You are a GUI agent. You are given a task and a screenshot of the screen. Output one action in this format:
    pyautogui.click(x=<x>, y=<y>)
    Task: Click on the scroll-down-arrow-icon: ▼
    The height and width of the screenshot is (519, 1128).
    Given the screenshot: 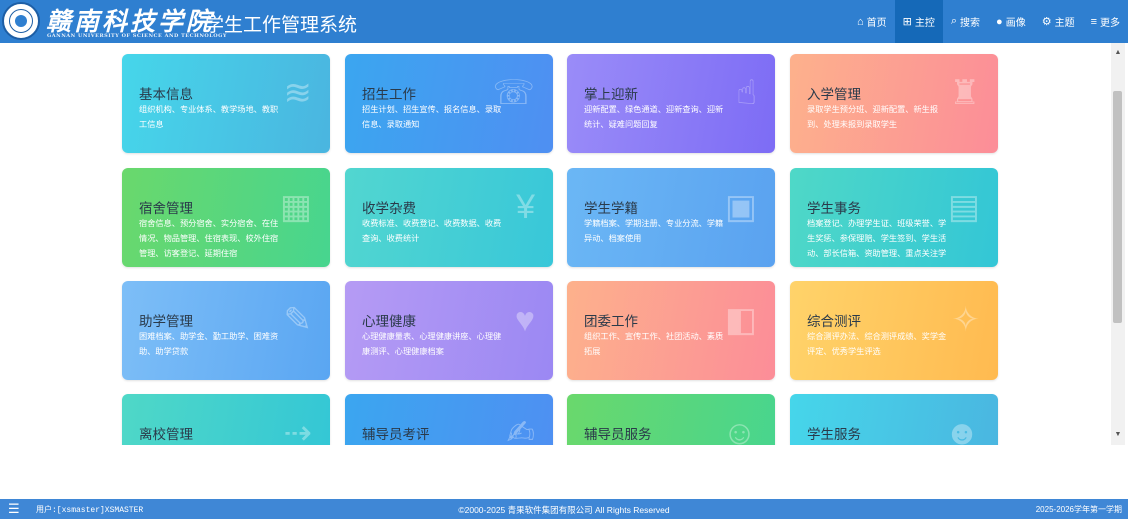 What is the action you would take?
    pyautogui.click(x=1118, y=435)
    